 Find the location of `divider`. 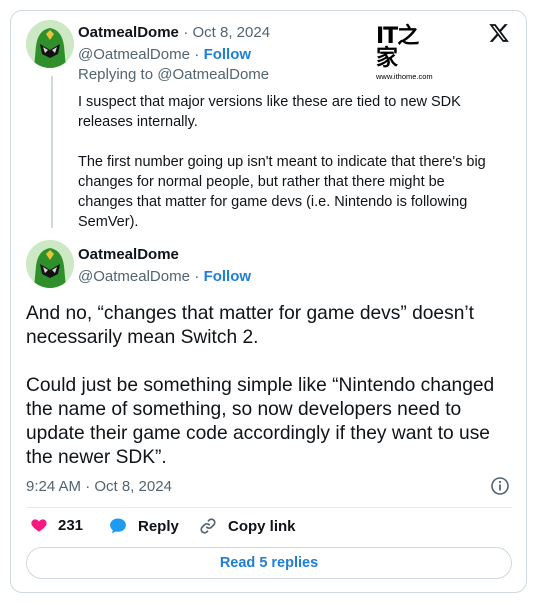

divider is located at coordinates (269, 507).